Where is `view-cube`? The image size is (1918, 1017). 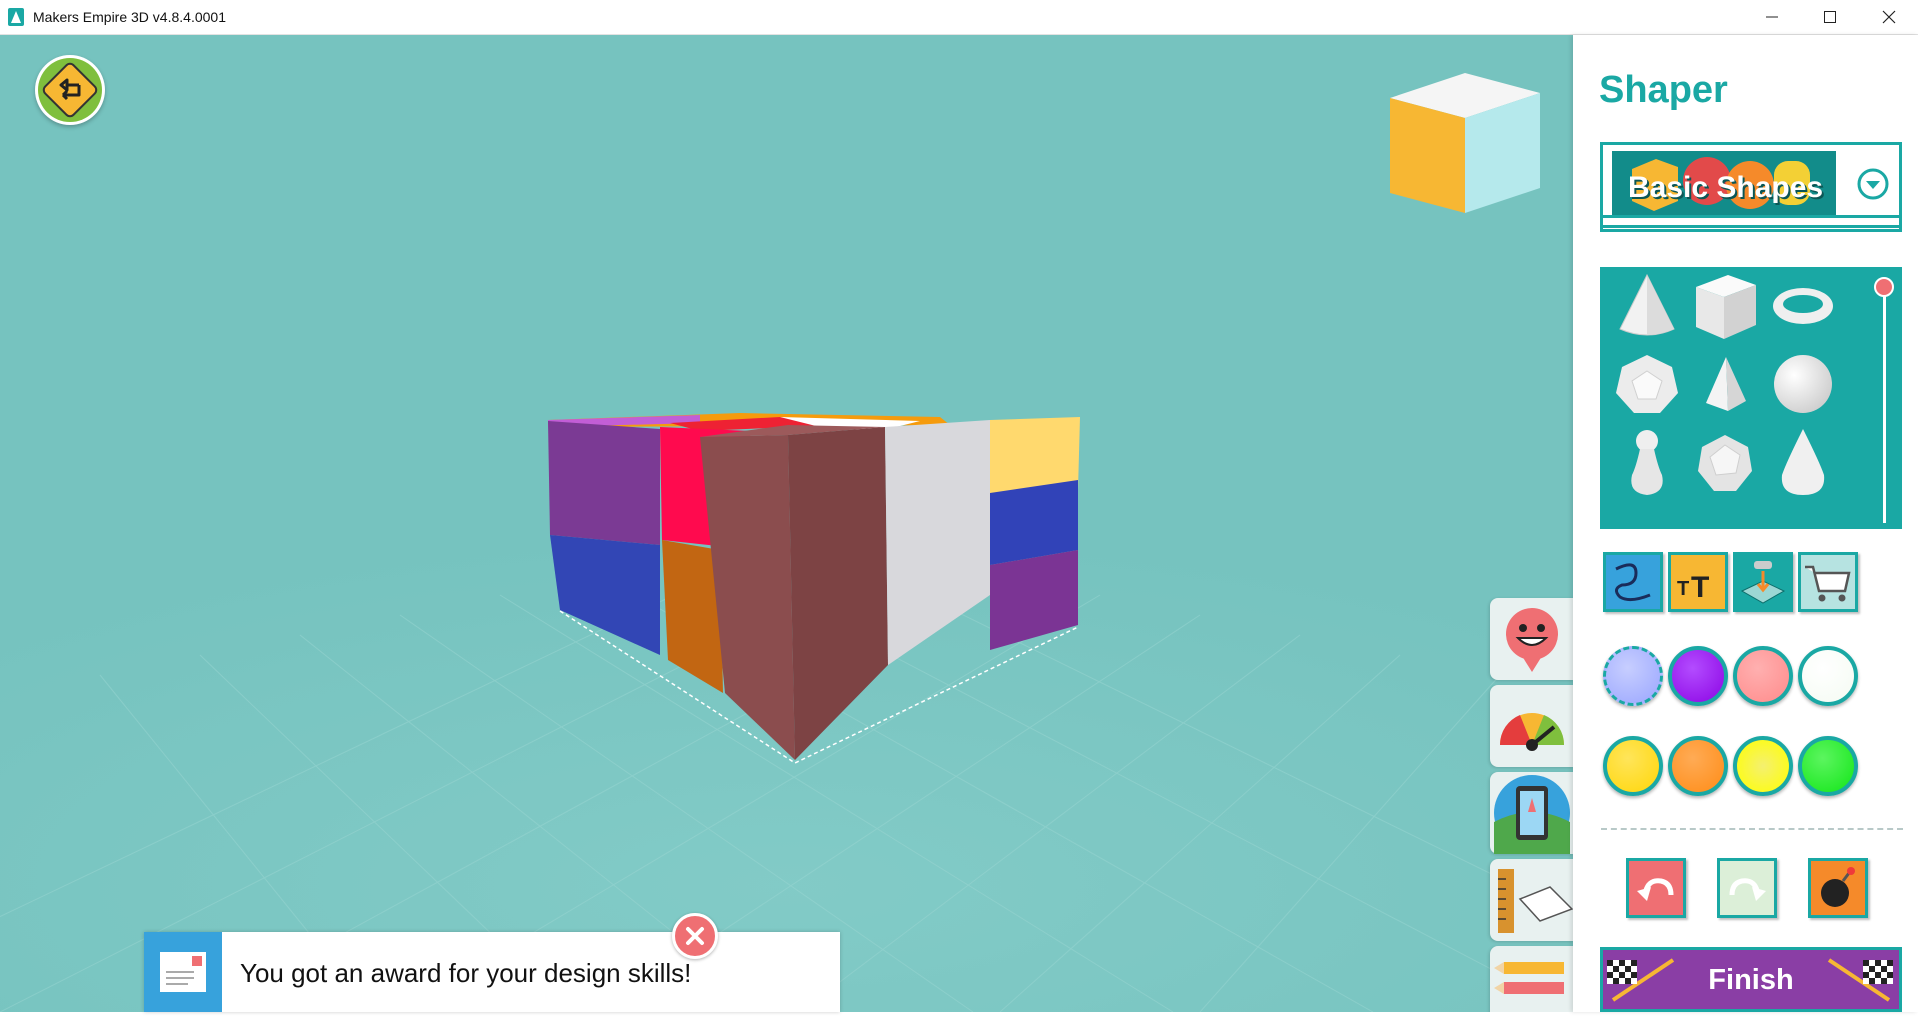
view-cube is located at coordinates (1465, 143).